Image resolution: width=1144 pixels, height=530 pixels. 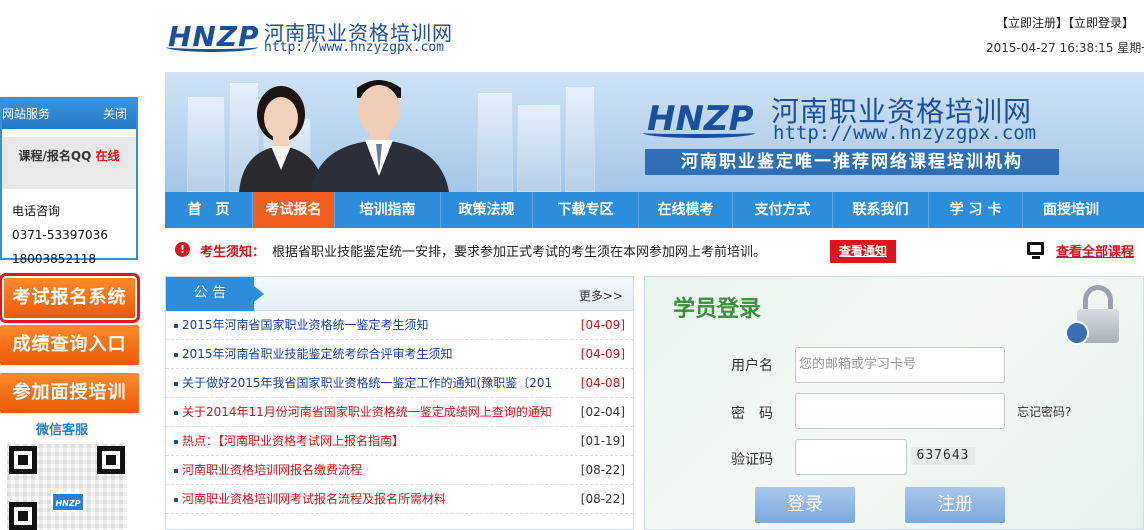 I want to click on nav-contact: 联系我们, so click(x=881, y=210).